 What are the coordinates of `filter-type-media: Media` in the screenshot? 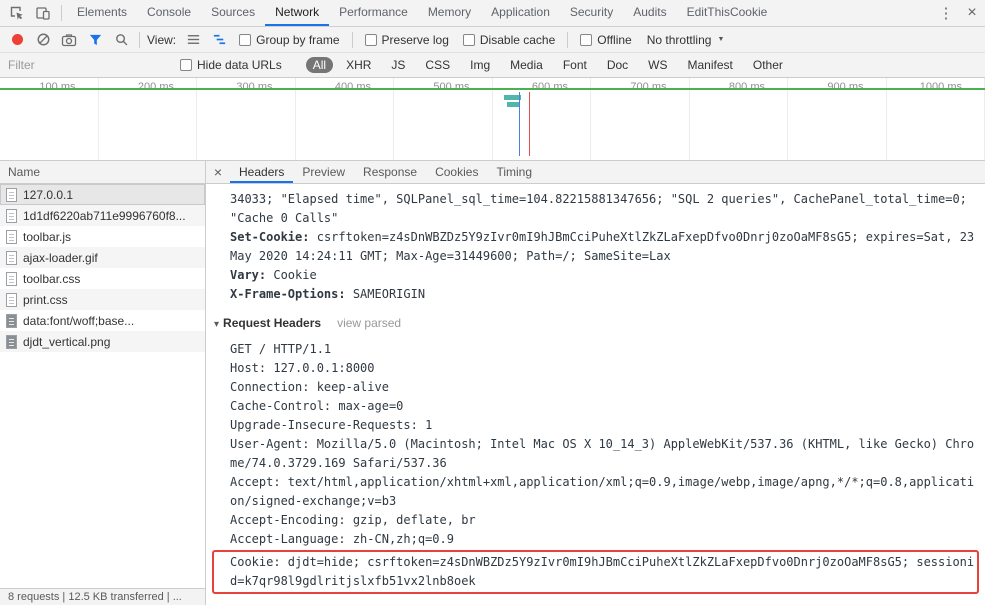 It's located at (526, 65).